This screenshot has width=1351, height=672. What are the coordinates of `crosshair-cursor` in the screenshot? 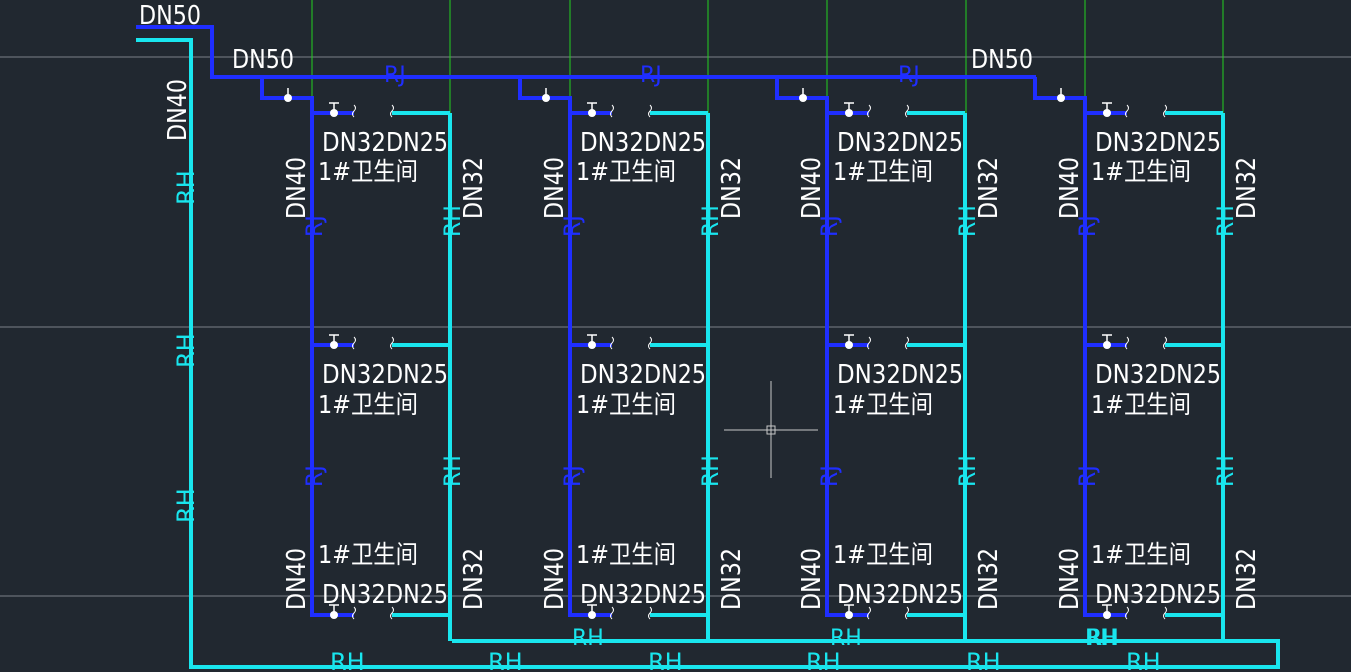 It's located at (771, 429).